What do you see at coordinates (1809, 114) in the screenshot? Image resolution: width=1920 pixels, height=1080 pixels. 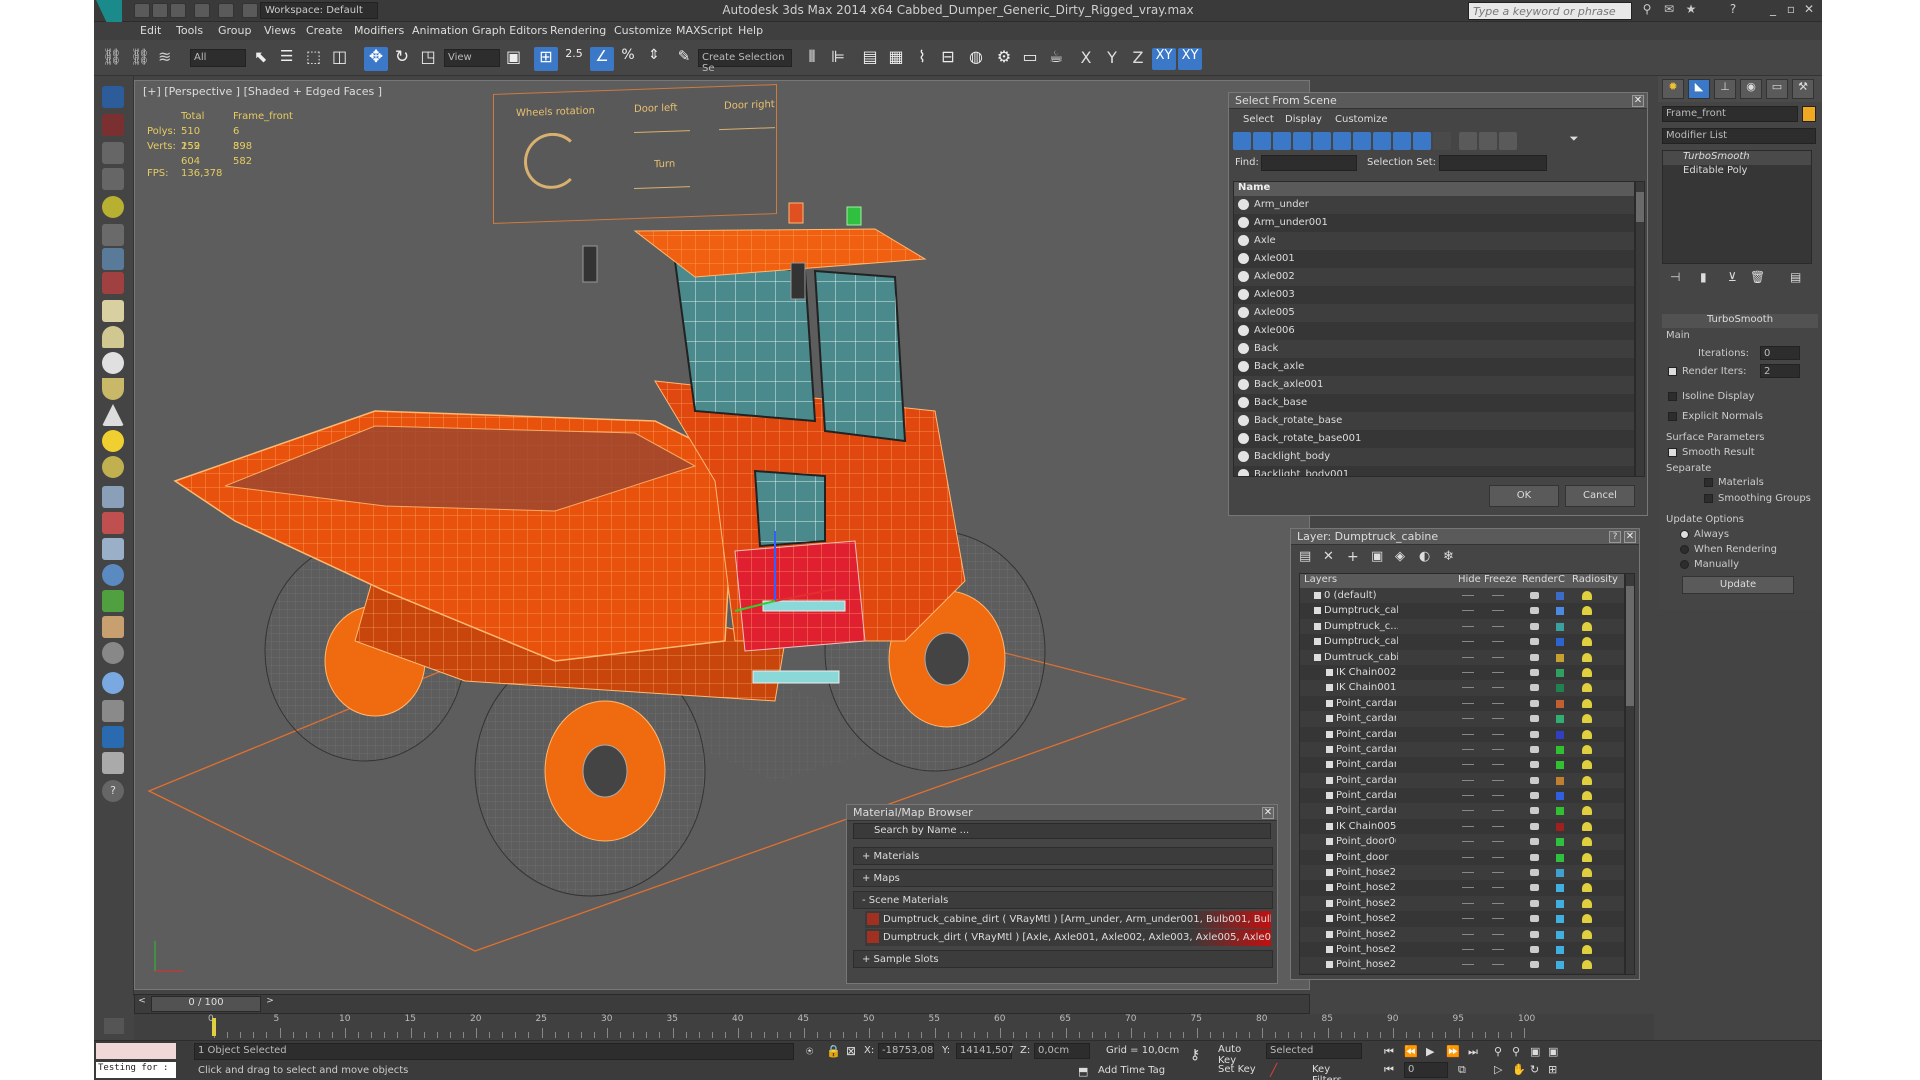 I see `object-color-swatch` at bounding box center [1809, 114].